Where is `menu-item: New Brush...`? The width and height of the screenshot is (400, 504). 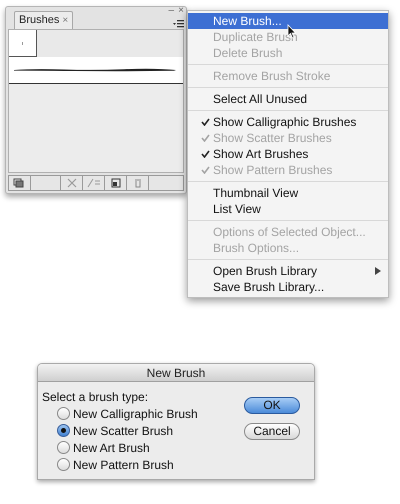
menu-item: New Brush... is located at coordinates (288, 21).